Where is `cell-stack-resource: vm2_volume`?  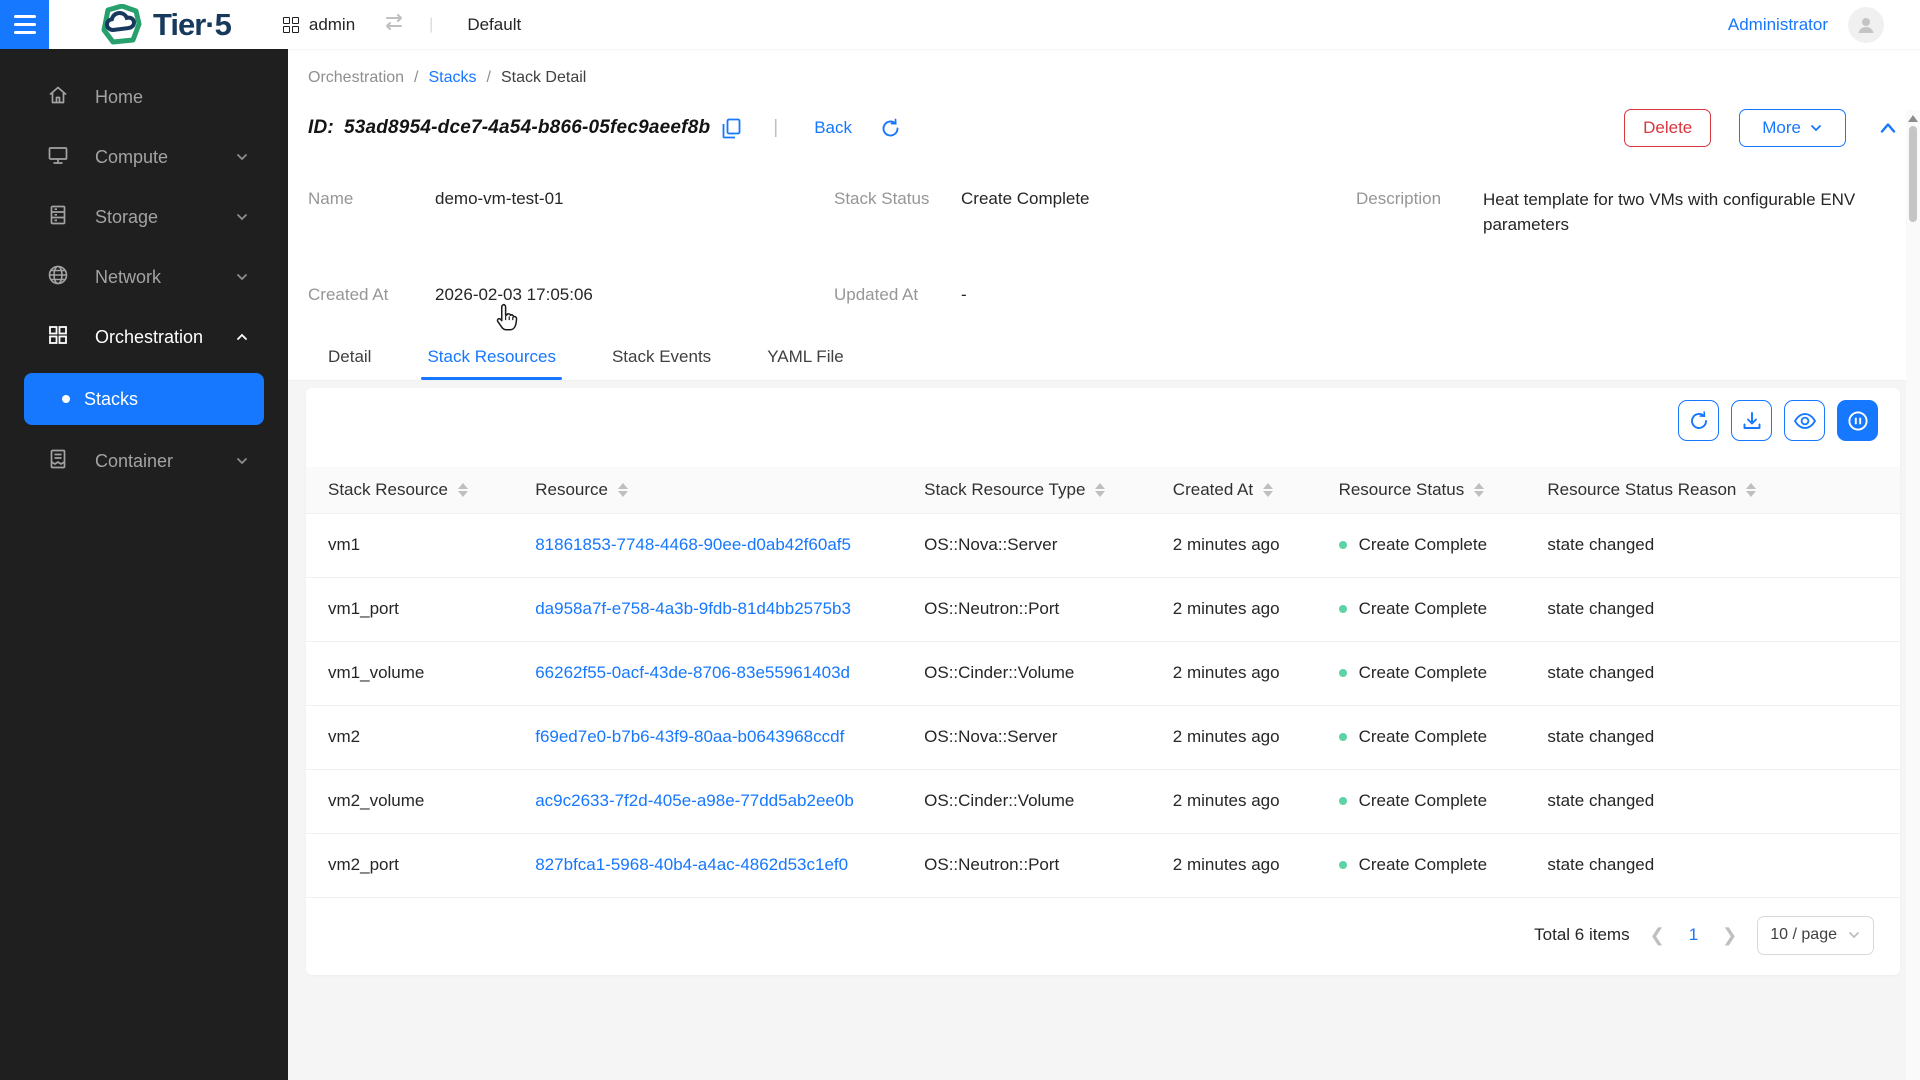 cell-stack-resource: vm2_volume is located at coordinates (410, 801).